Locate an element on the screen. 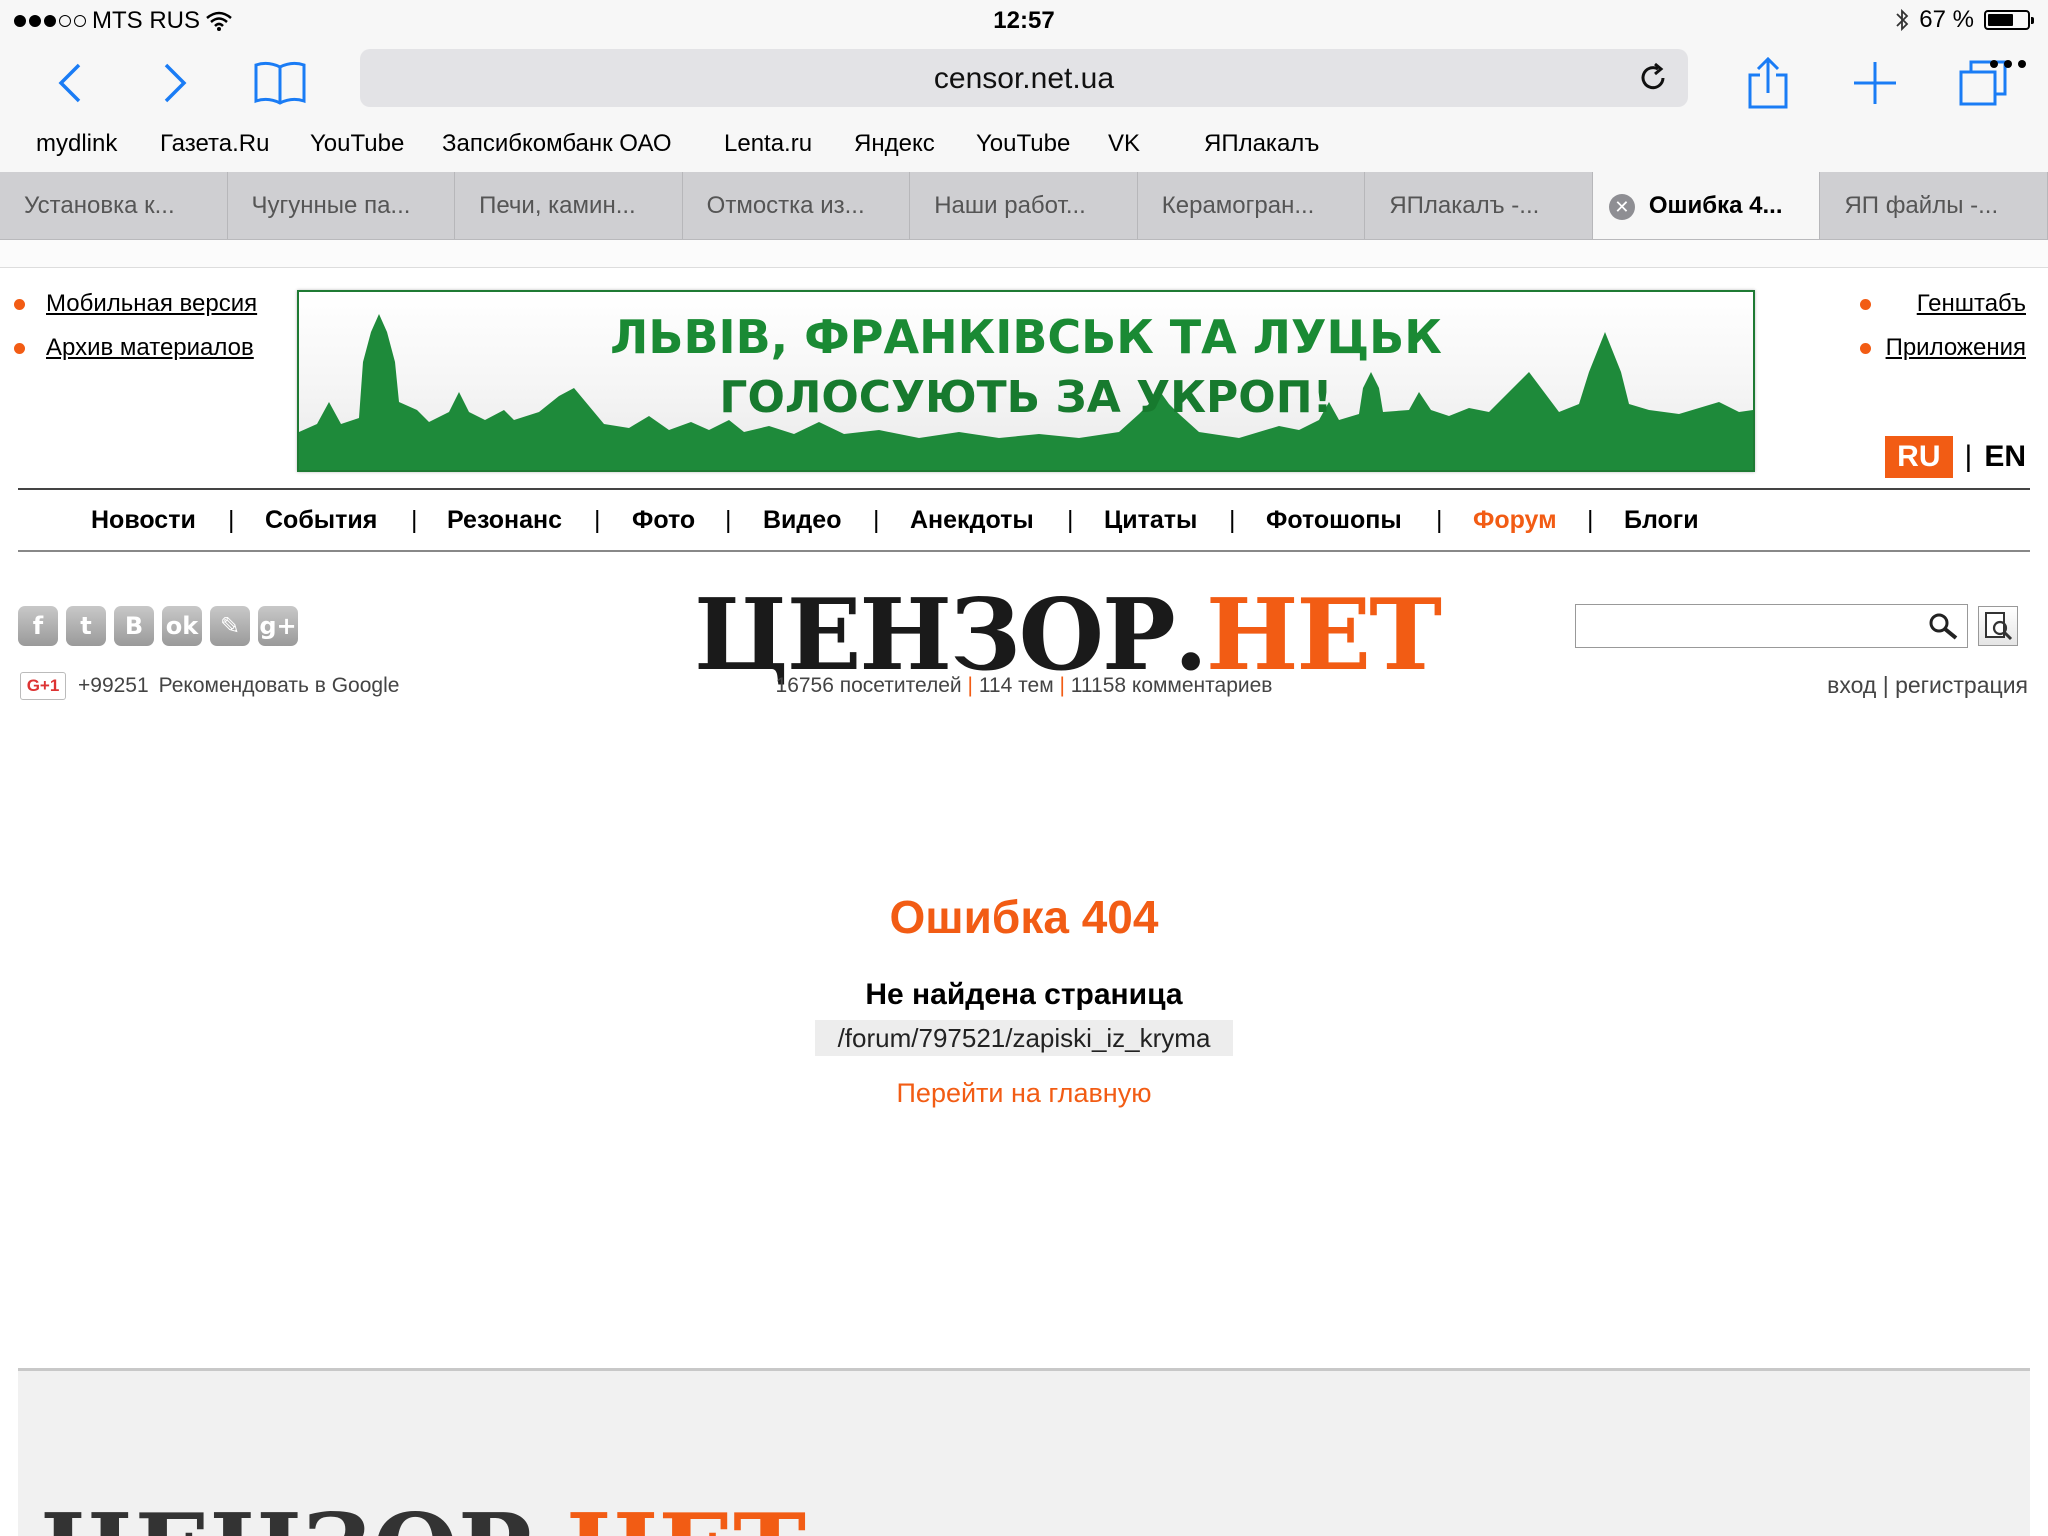 This screenshot has width=2048, height=1536. vkontakte-icon: B is located at coordinates (134, 626).